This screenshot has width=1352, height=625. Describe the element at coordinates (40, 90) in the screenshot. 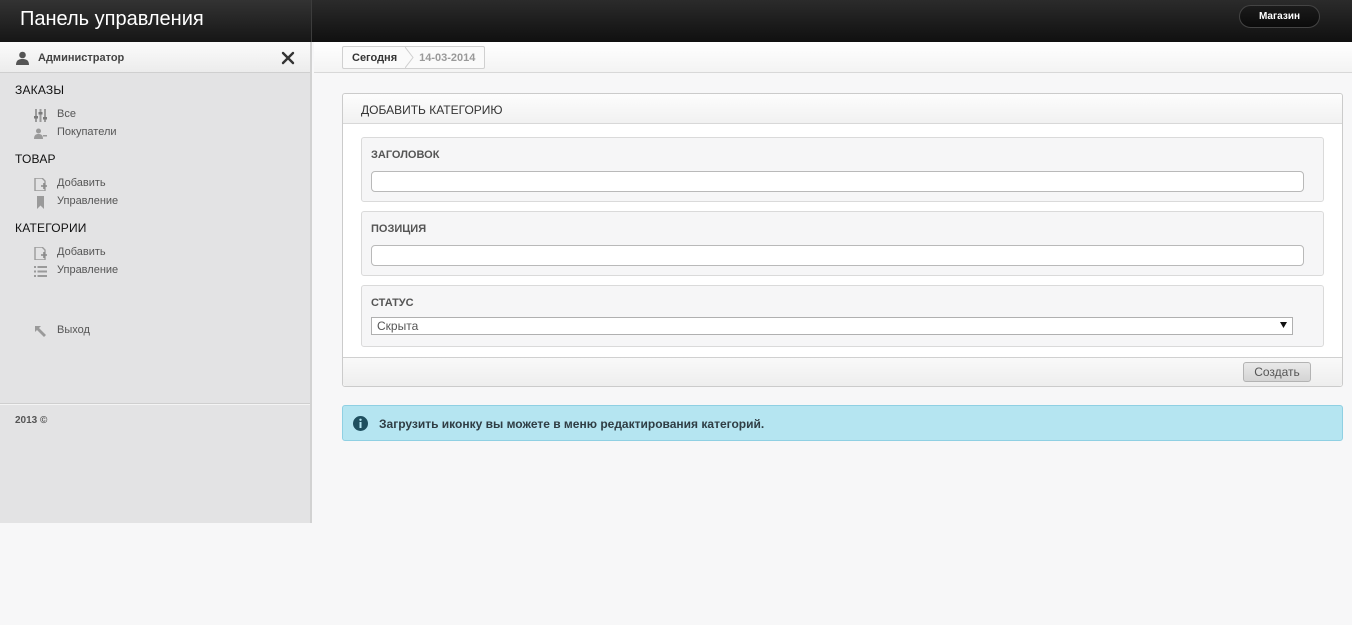

I see `section-title-orders: ЗАКАЗЫ` at that location.